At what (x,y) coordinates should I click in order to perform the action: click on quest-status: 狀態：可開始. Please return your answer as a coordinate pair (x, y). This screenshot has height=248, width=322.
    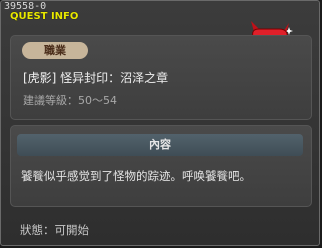
    Looking at the image, I should click on (54, 230).